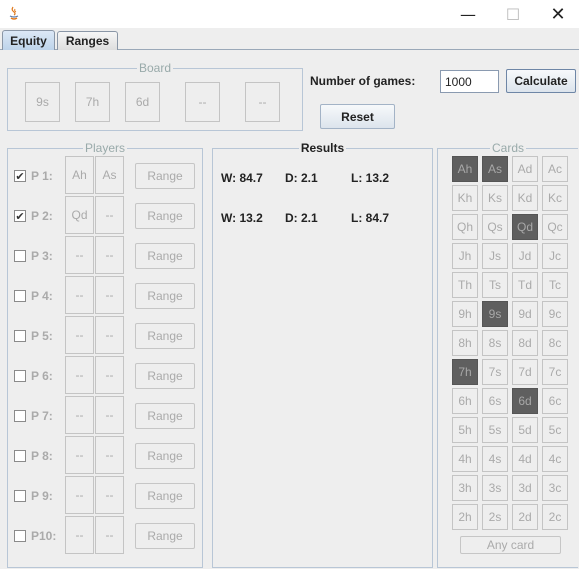  I want to click on card-cell-8c: 8c, so click(555, 343).